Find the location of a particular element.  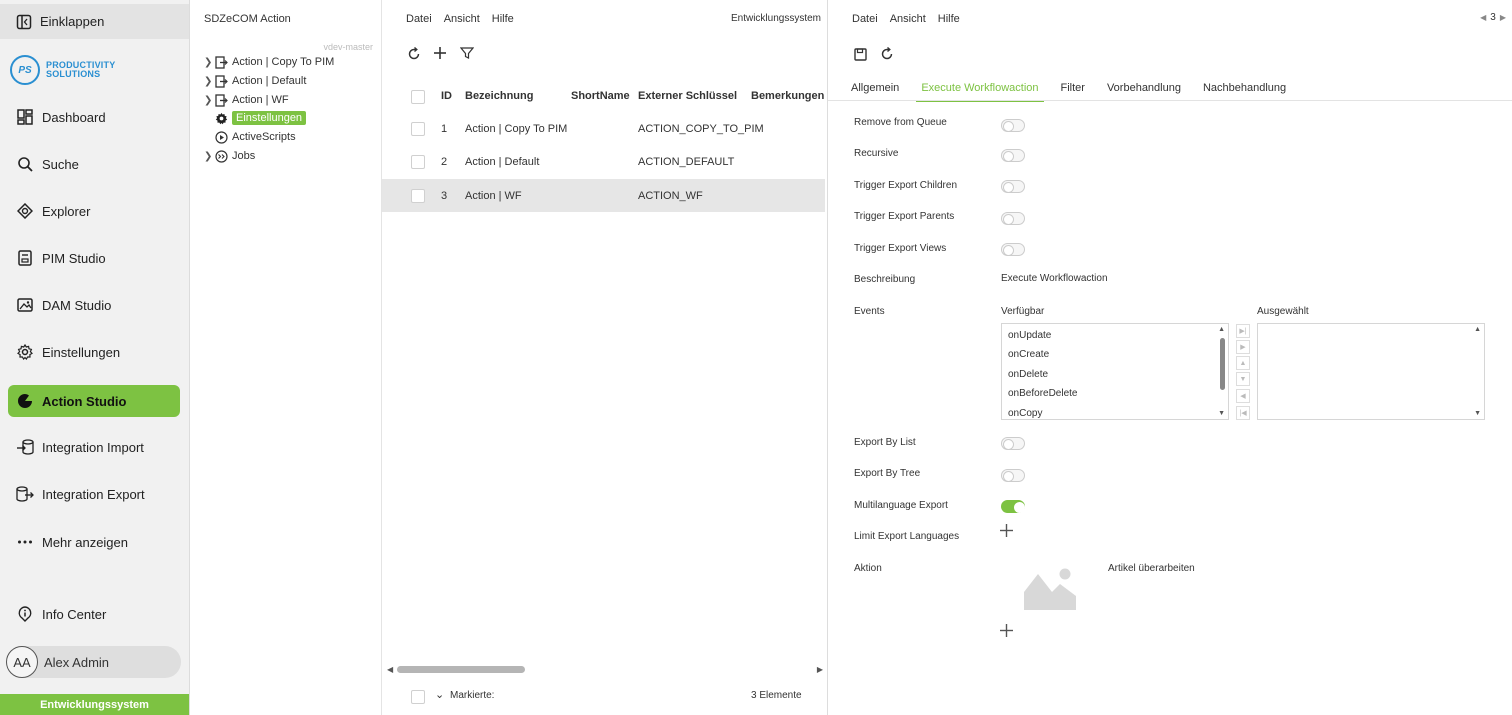

filter-button is located at coordinates (467, 53).